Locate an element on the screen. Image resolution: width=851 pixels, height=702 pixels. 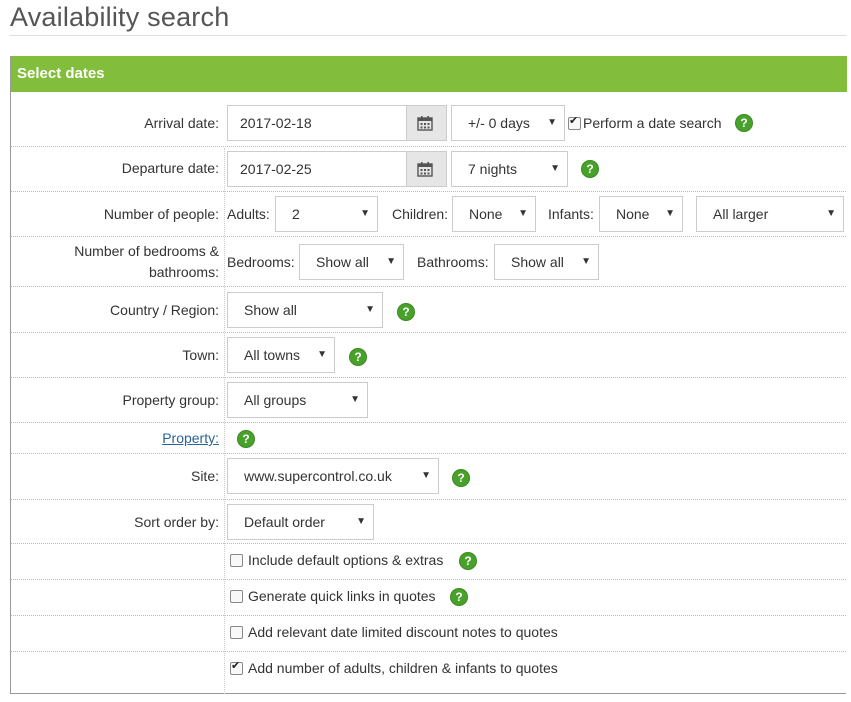
bathrooms-value: Show all is located at coordinates (537, 262).